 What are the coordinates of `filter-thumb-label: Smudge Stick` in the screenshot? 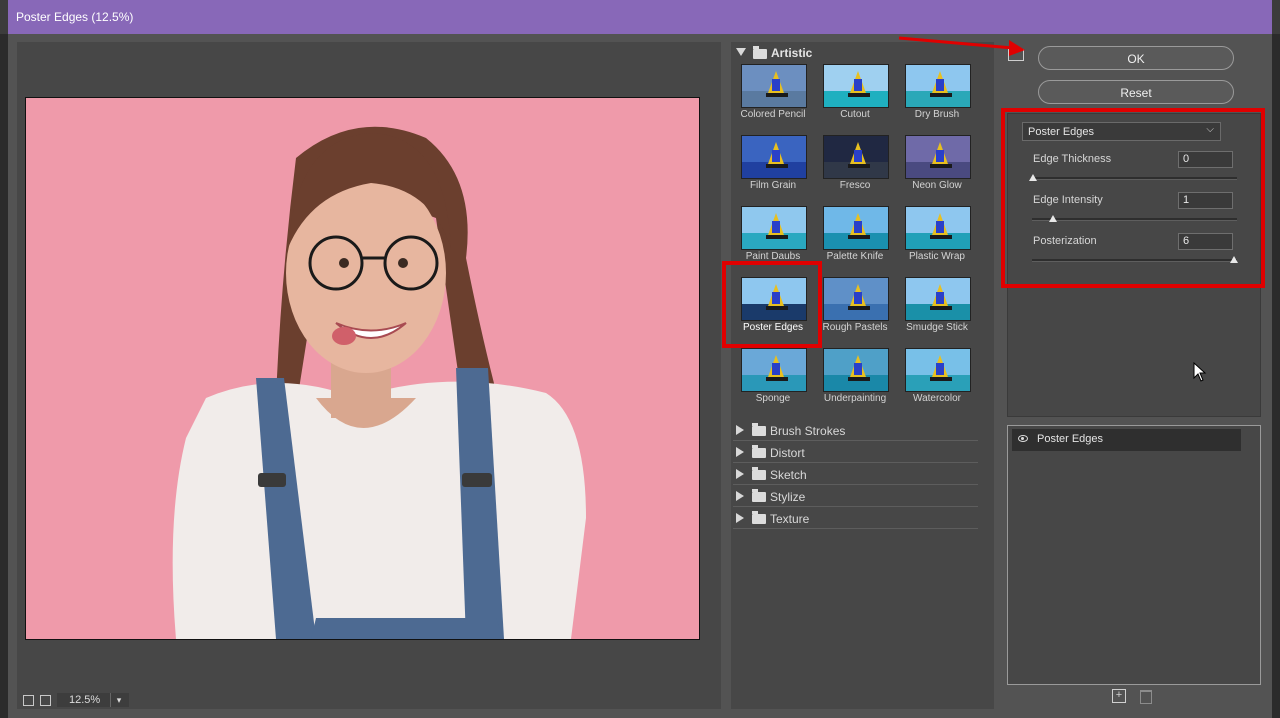 It's located at (937, 327).